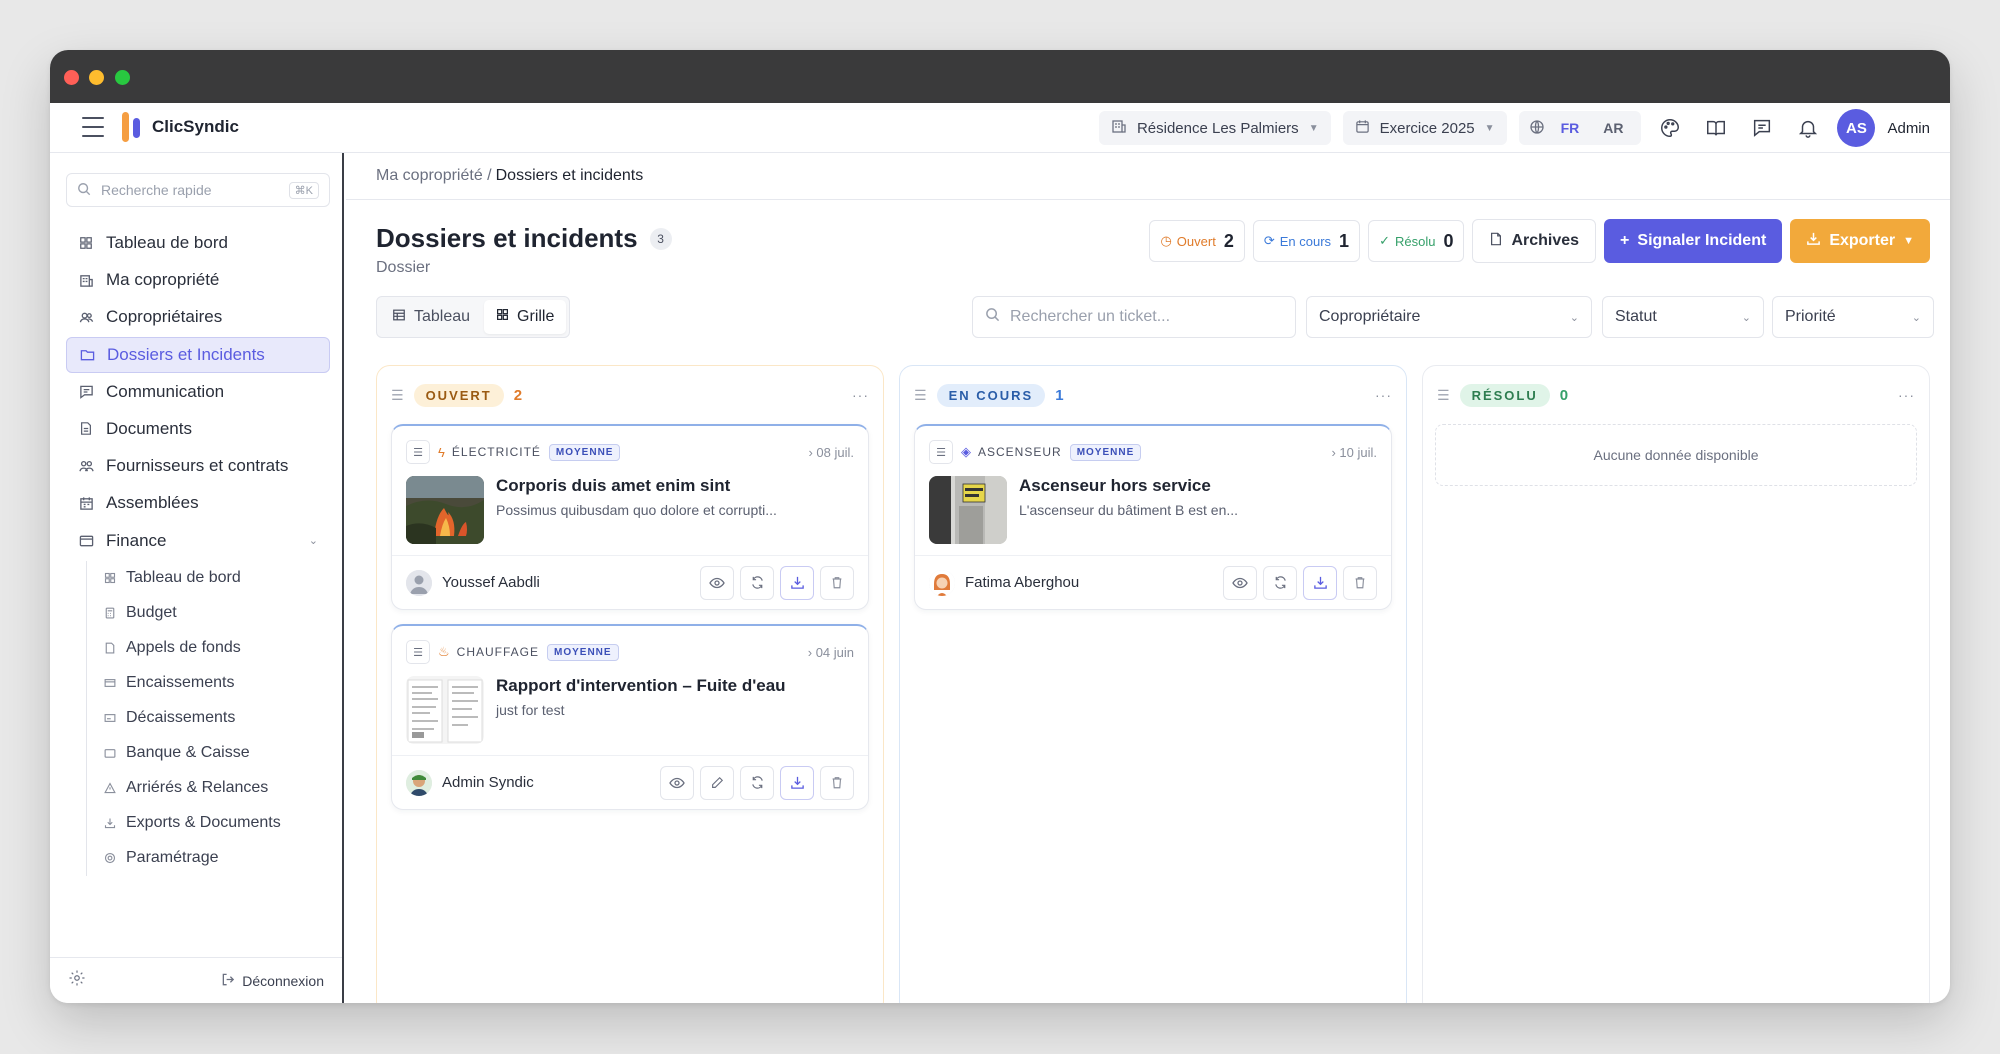 The height and width of the screenshot is (1054, 2000). What do you see at coordinates (149, 428) in the screenshot?
I see `sidebar-item-label: Documents` at bounding box center [149, 428].